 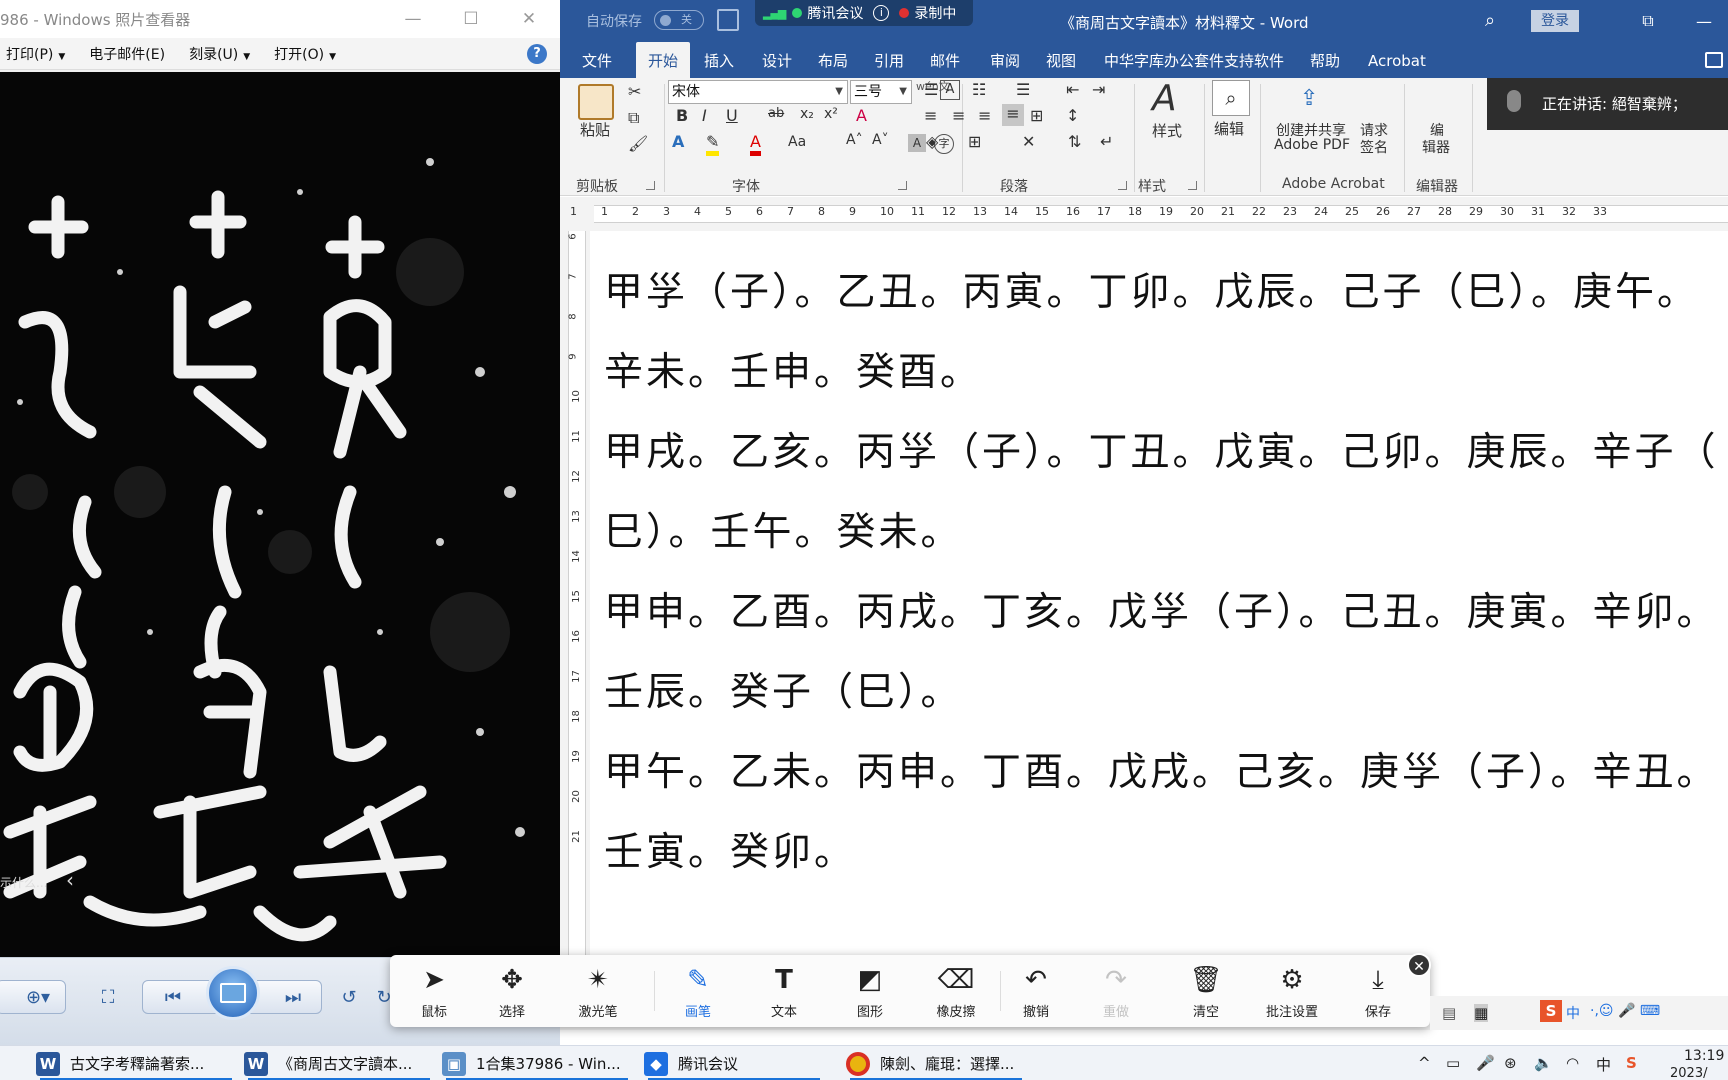 What do you see at coordinates (1122, 185) in the screenshot?
I see `paragraph-launcher-icon` at bounding box center [1122, 185].